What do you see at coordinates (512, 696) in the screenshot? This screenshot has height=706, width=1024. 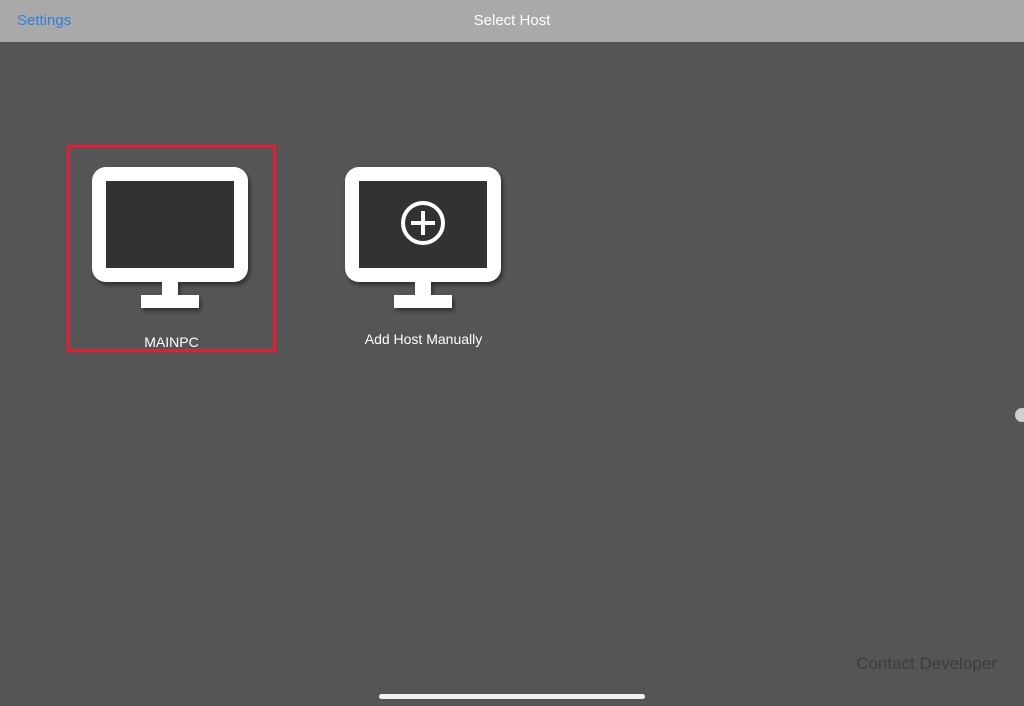 I see `home-indicator` at bounding box center [512, 696].